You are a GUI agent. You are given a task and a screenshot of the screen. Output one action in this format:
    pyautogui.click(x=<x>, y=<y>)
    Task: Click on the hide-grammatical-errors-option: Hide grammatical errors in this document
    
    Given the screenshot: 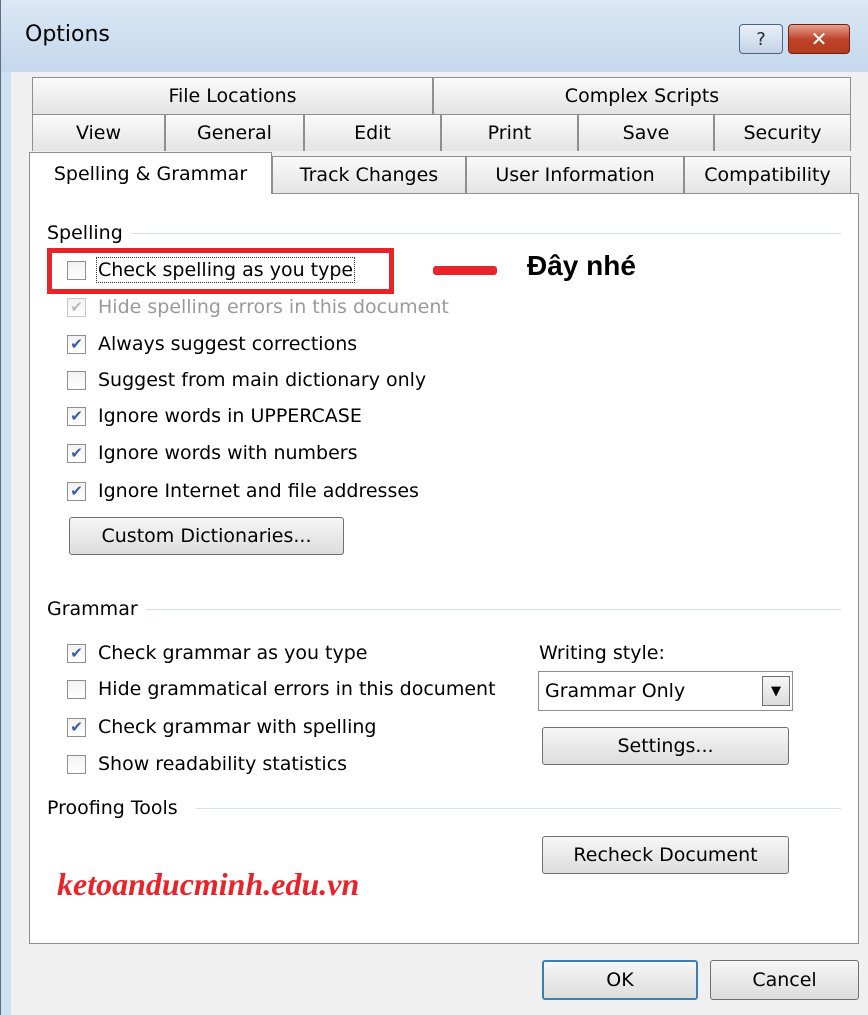 What is the action you would take?
    pyautogui.click(x=281, y=689)
    